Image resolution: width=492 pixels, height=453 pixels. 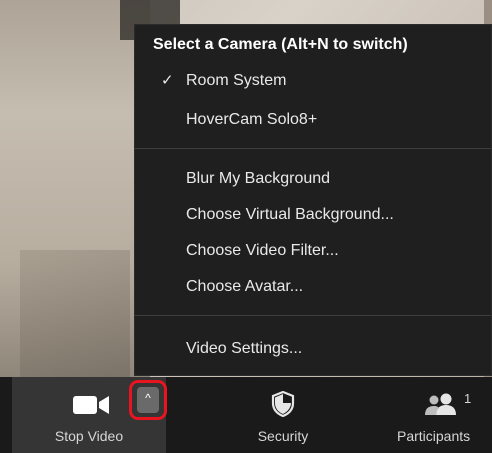 What do you see at coordinates (258, 178) in the screenshot?
I see `menu-option-label: Blur My Background` at bounding box center [258, 178].